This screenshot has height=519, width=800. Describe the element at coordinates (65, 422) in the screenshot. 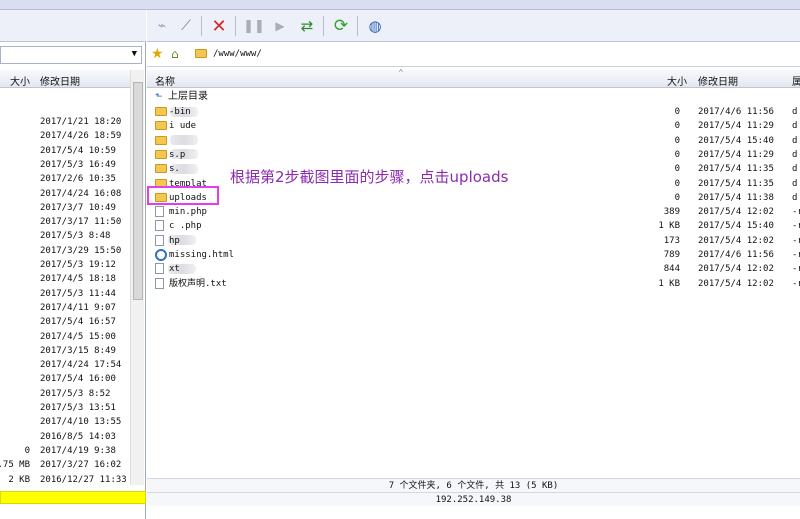

I see `local-file-row: 2017/4/10 13:55` at that location.